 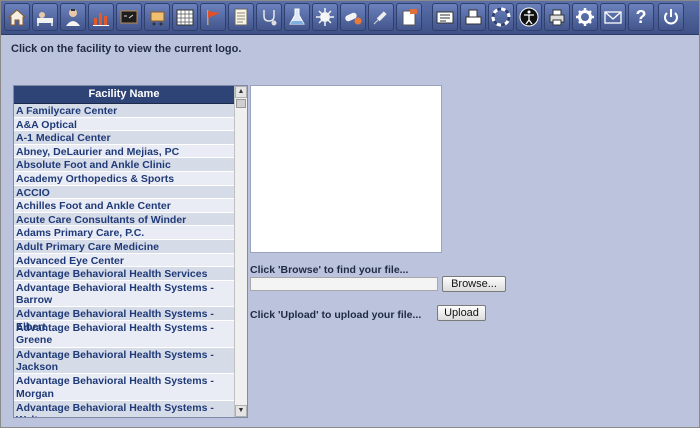 I want to click on list-item: ACCIO, so click(x=124, y=192).